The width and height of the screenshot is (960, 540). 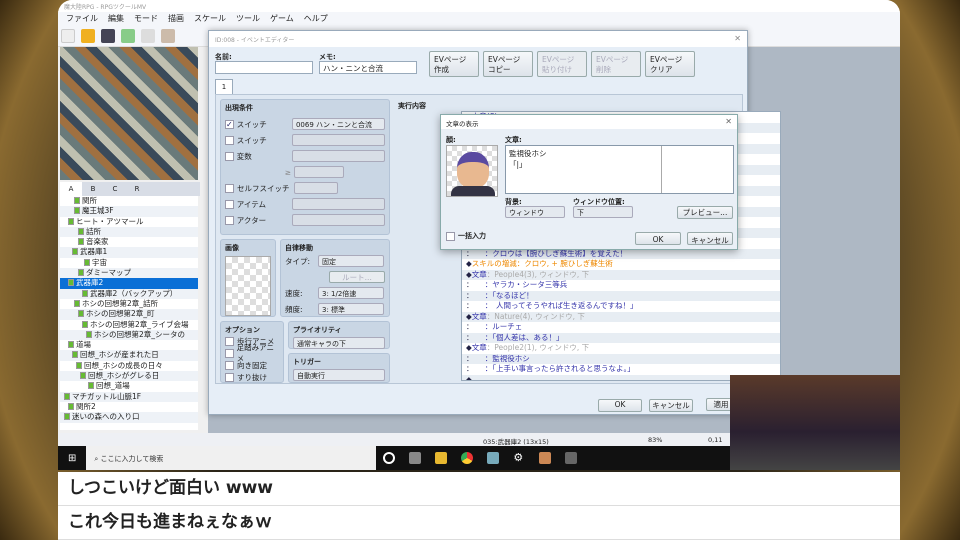 I want to click on ev-page-button: EVページ クリア, so click(x=670, y=64).